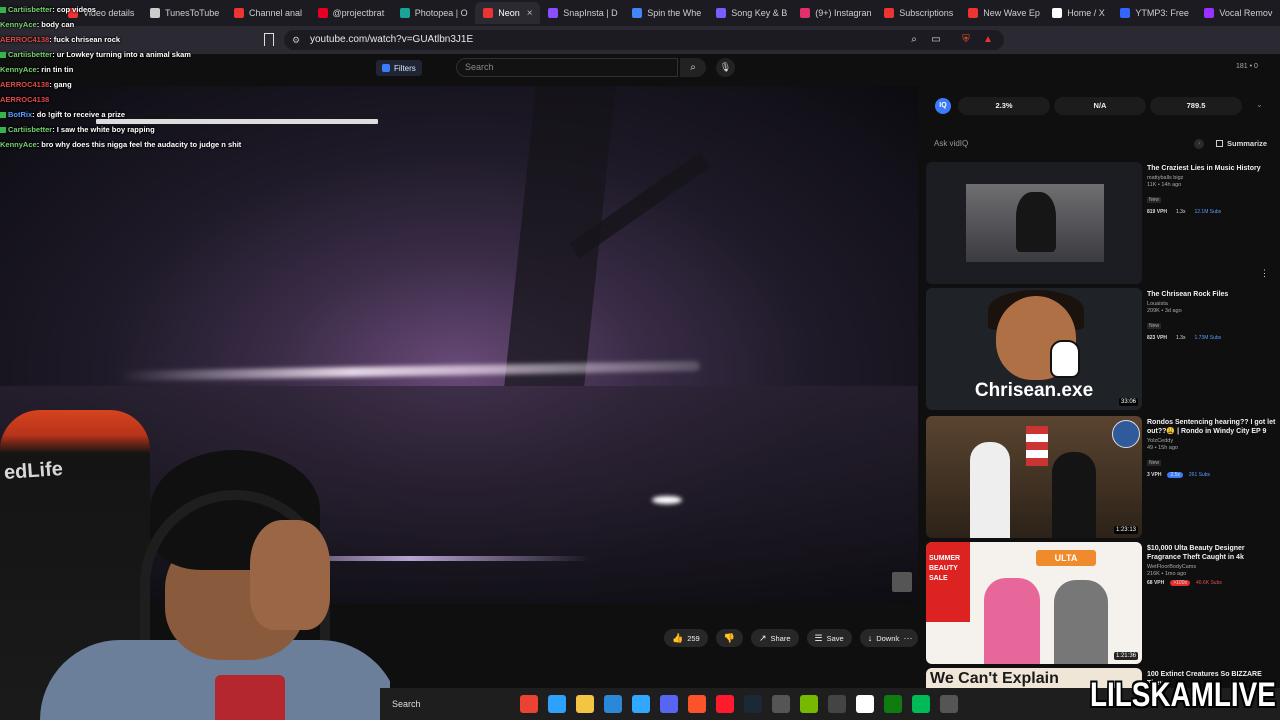 Image resolution: width=1280 pixels, height=720 pixels. I want to click on app-icon, so click(781, 704).